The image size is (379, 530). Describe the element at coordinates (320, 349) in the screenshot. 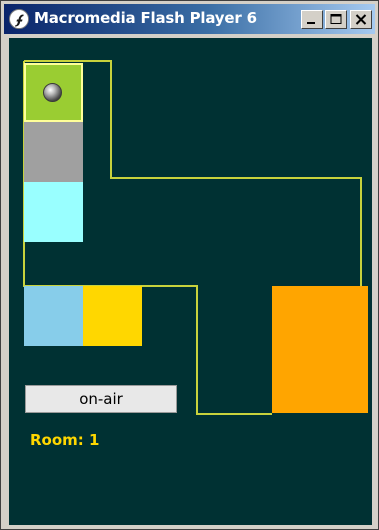

I see `orange-tile` at that location.